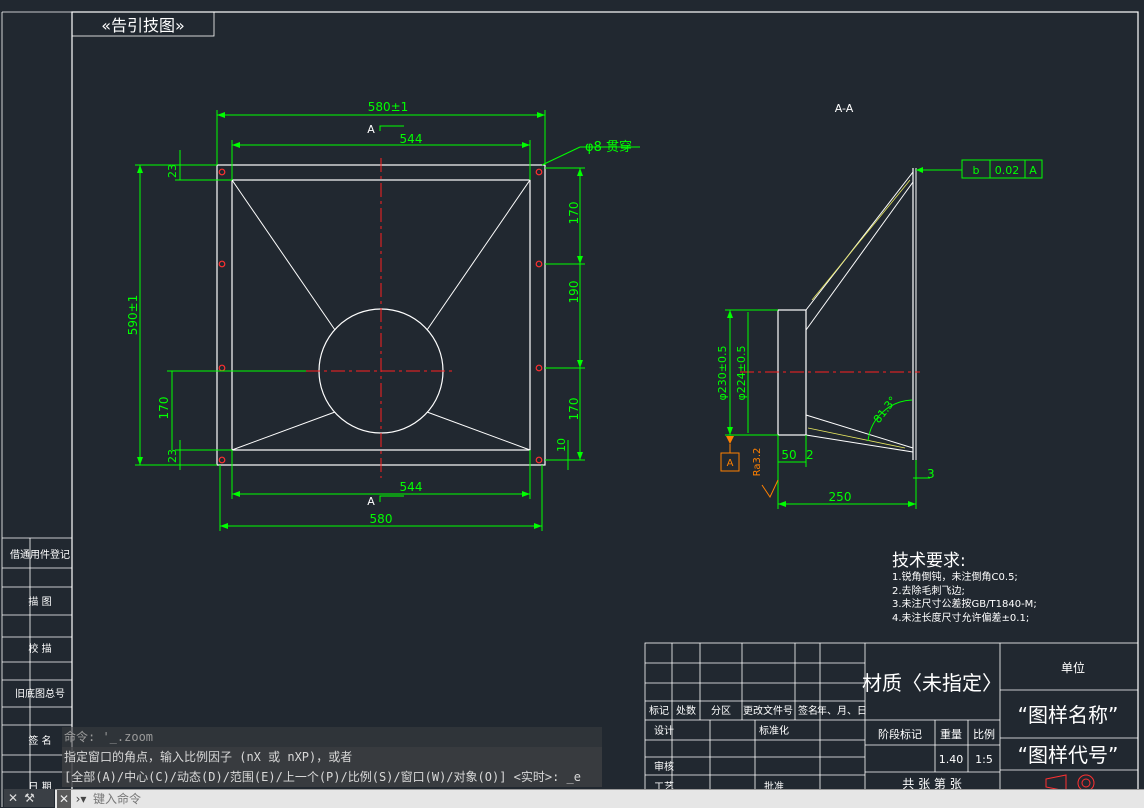  What do you see at coordinates (928, 590) in the screenshot?
I see `tech-item: 2.去除毛刺飞边;` at bounding box center [928, 590].